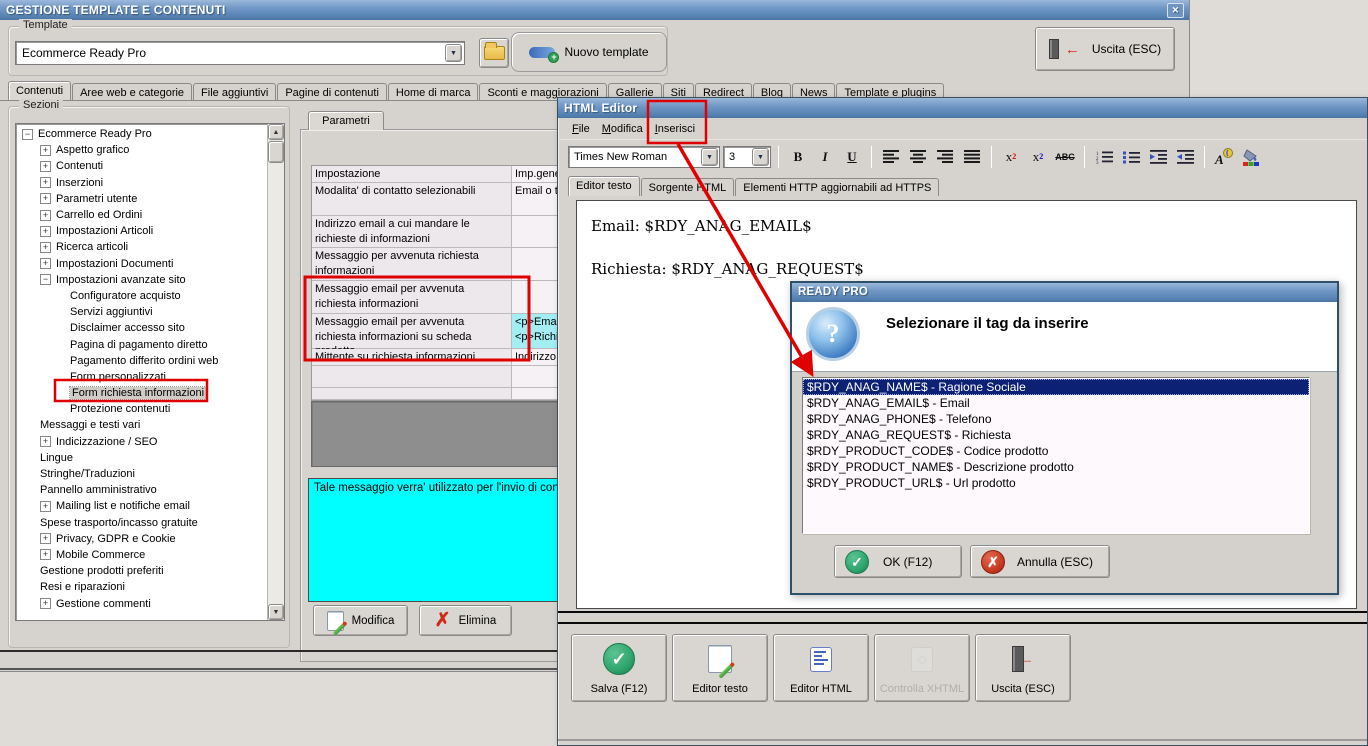 This screenshot has height=746, width=1368. What do you see at coordinates (1105, 49) in the screenshot?
I see `main-exit-button: ← Uscita (ESC)` at bounding box center [1105, 49].